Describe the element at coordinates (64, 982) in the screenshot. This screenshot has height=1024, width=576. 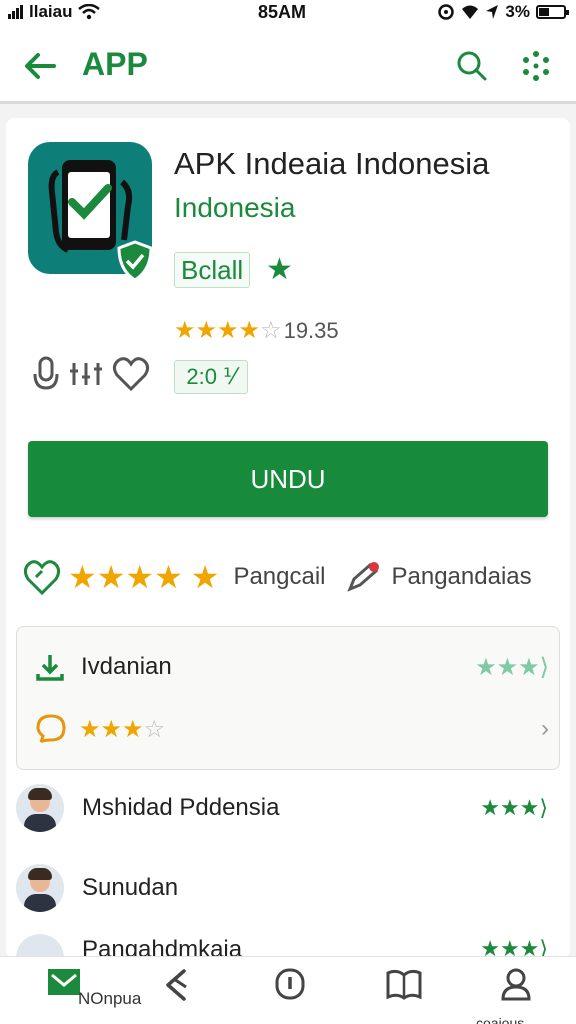
I see `home-icon` at that location.